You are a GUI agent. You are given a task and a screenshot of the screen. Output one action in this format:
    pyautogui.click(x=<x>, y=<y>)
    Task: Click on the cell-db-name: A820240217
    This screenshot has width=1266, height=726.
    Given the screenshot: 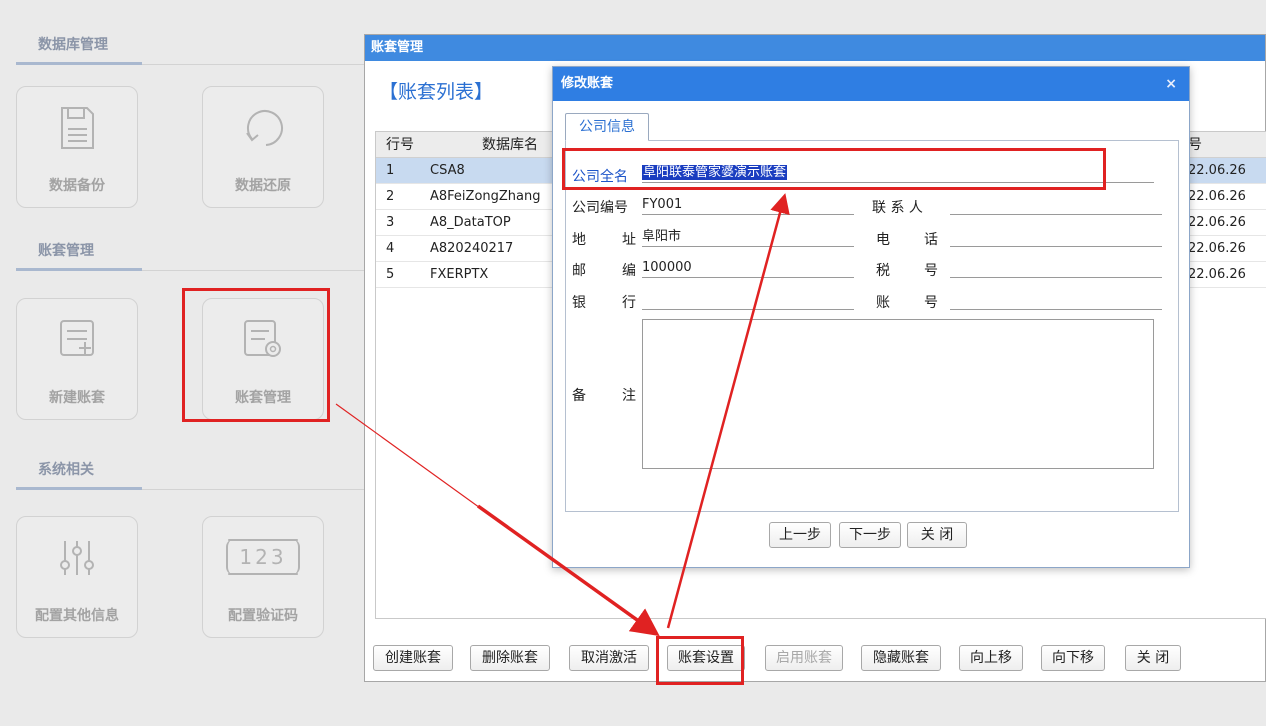 What is the action you would take?
    pyautogui.click(x=472, y=248)
    